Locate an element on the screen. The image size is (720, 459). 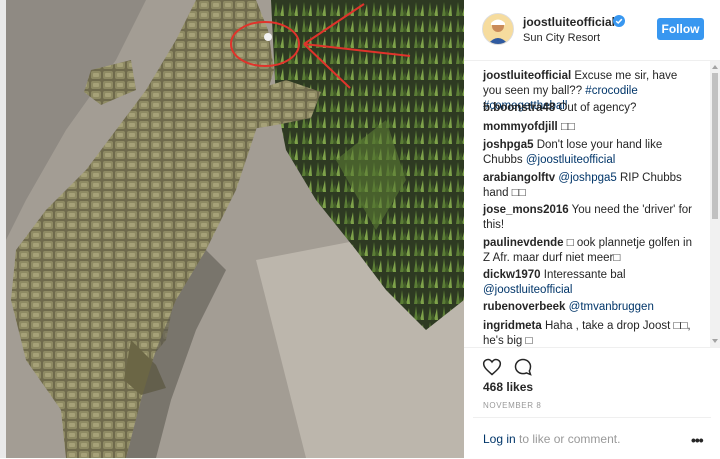
heart-icon is located at coordinates (492, 367).